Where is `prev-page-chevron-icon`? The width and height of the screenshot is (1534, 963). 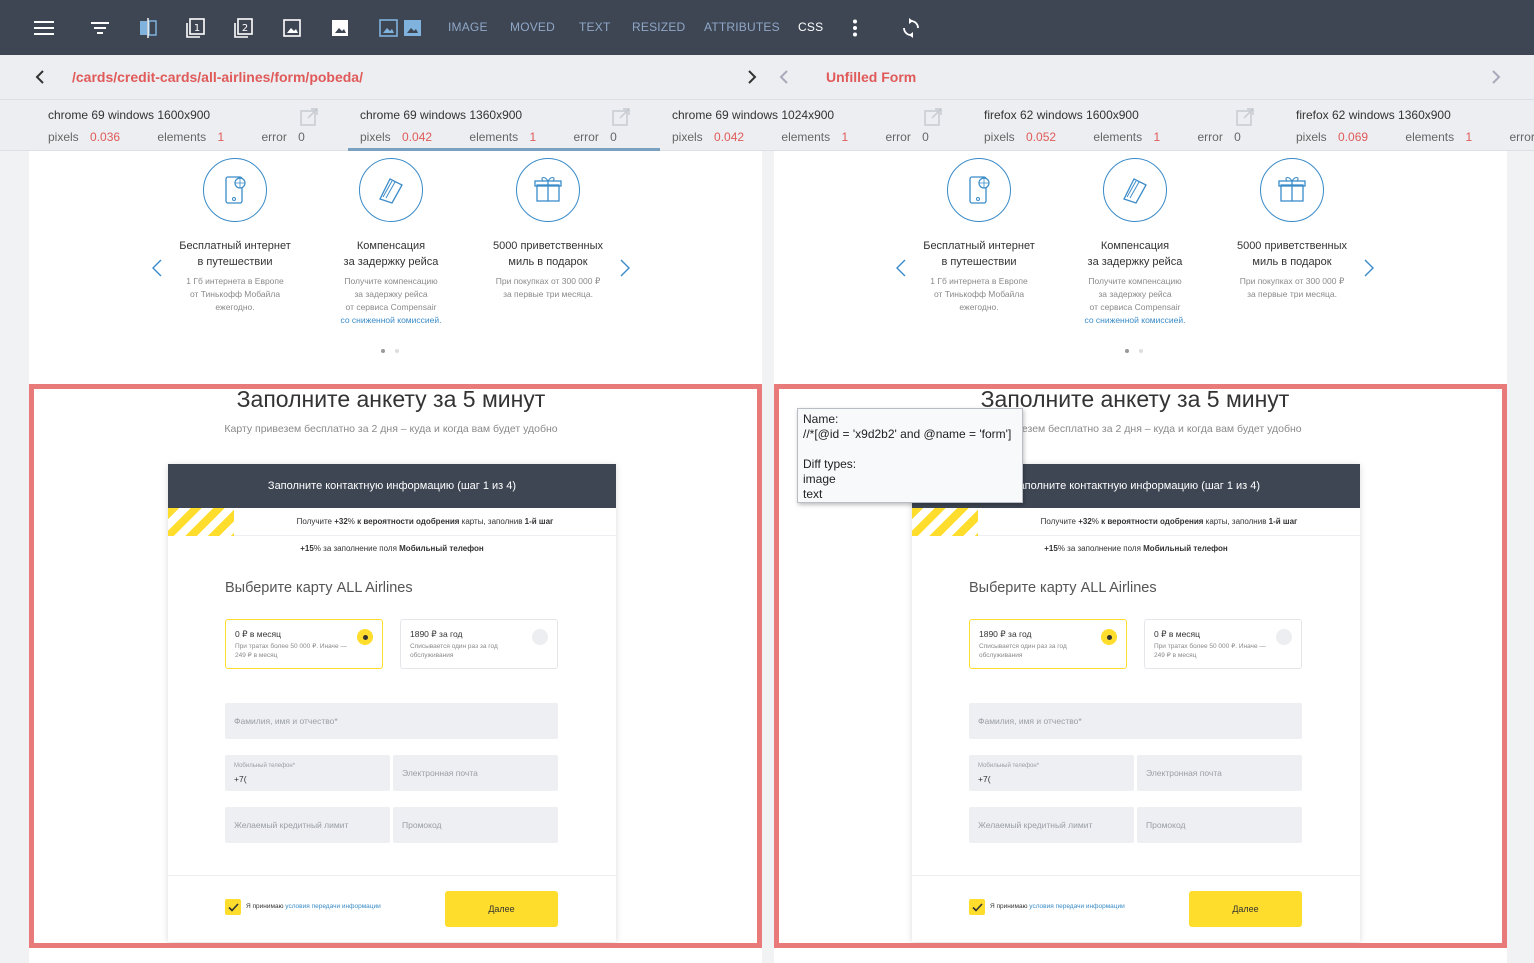
prev-page-chevron-icon is located at coordinates (40, 77).